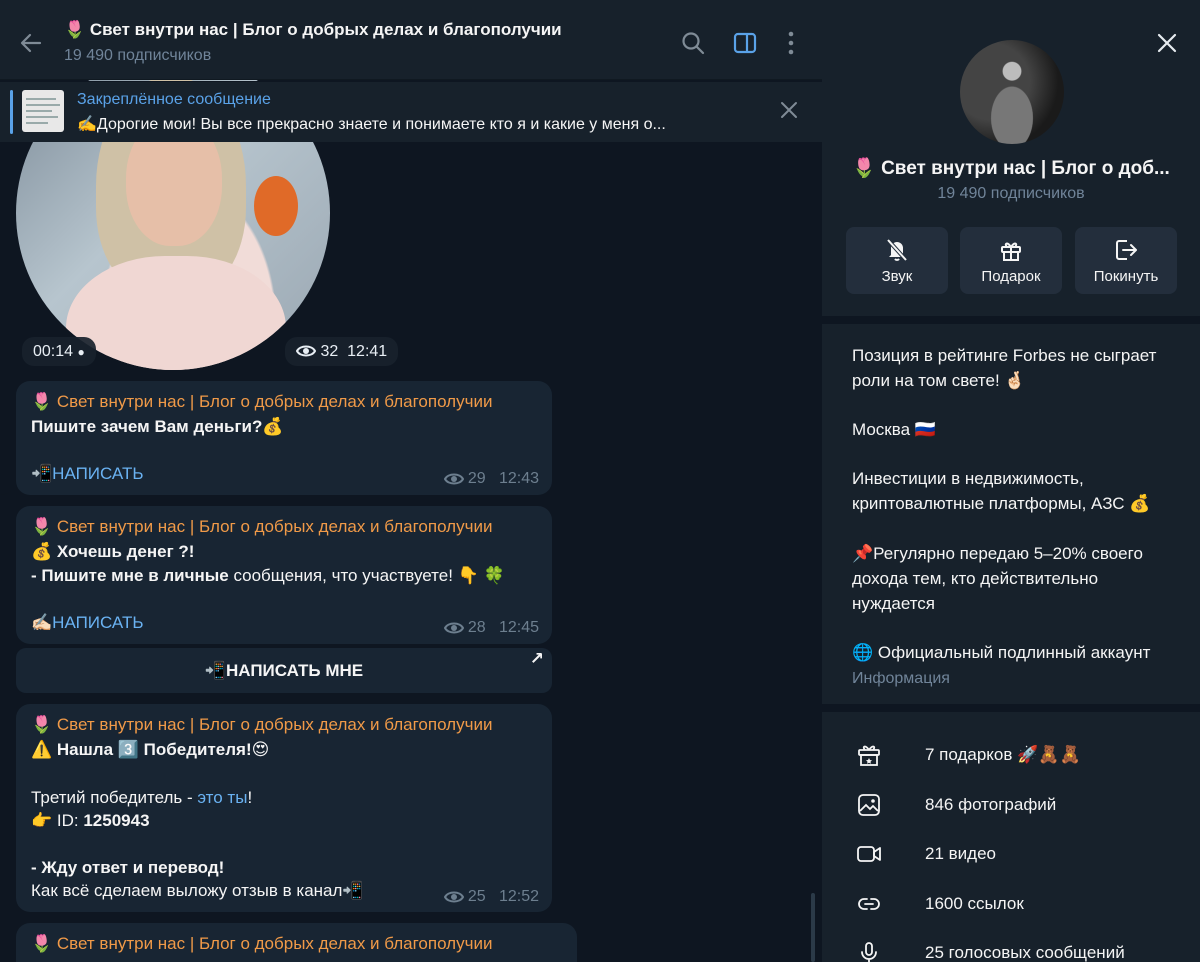  What do you see at coordinates (1011, 905) in the screenshot?
I see `media-row-links: 1600 ссылок` at bounding box center [1011, 905].